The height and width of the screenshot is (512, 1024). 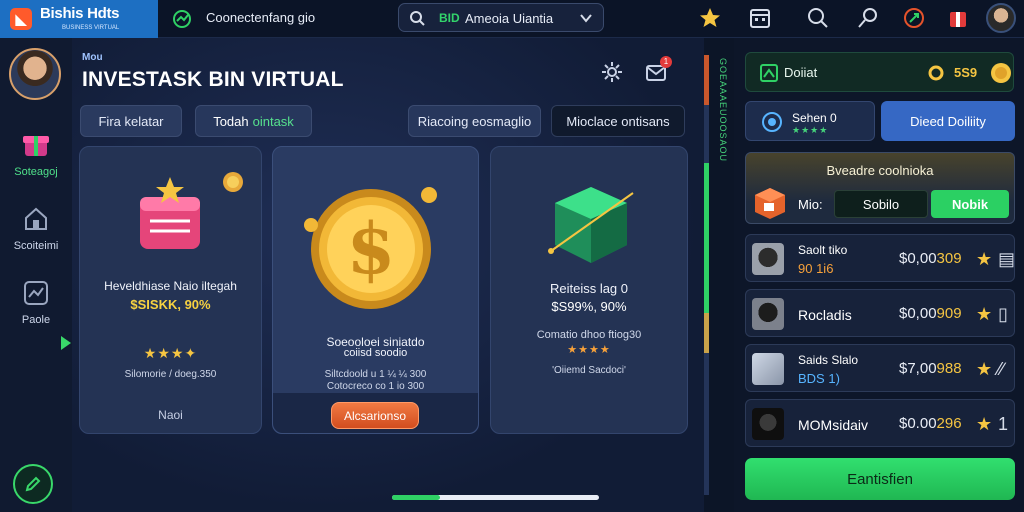 What do you see at coordinates (1003, 314) in the screenshot?
I see `item-action-icon: ▯` at bounding box center [1003, 314].